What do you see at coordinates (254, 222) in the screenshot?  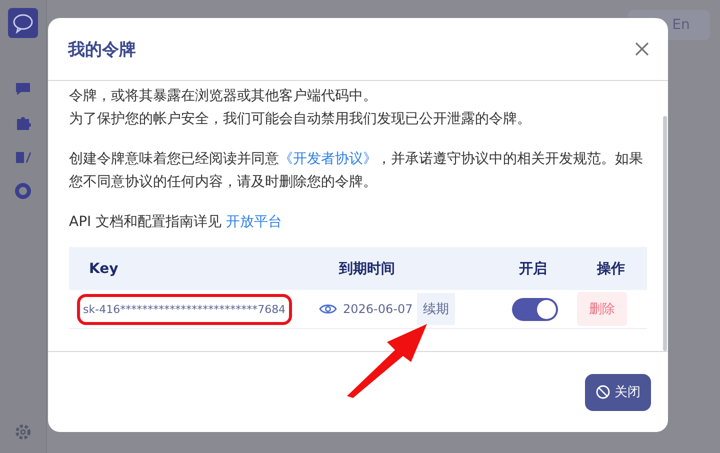 I see `text-link: 开放平台` at bounding box center [254, 222].